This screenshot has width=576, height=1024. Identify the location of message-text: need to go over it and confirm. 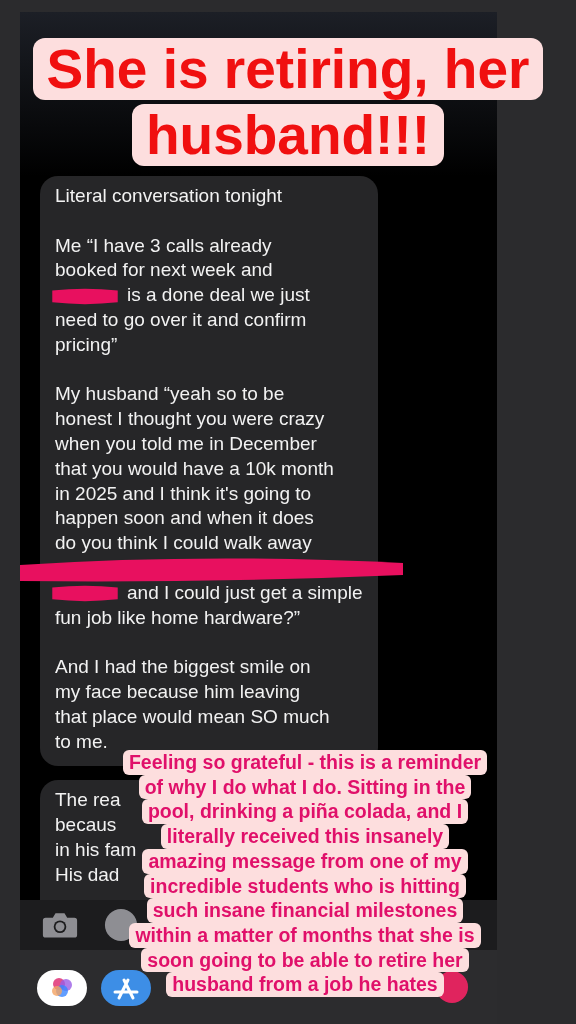
(181, 320).